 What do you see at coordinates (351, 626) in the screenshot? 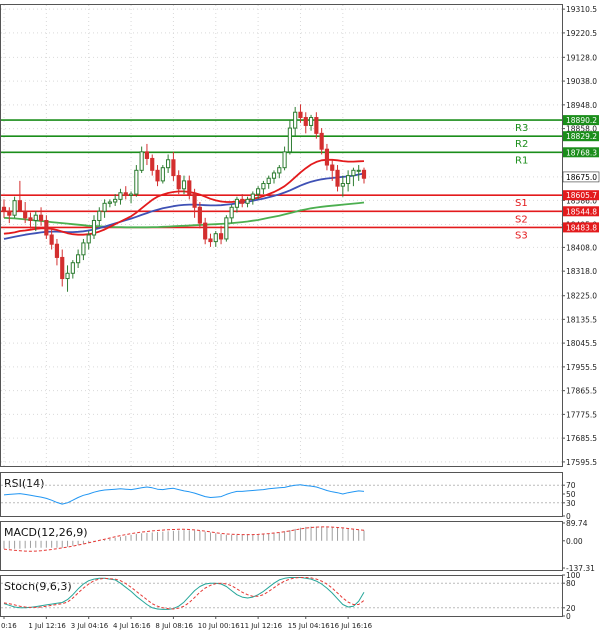
I see `time-tick-label: 16 Jul 16:16` at bounding box center [351, 626].